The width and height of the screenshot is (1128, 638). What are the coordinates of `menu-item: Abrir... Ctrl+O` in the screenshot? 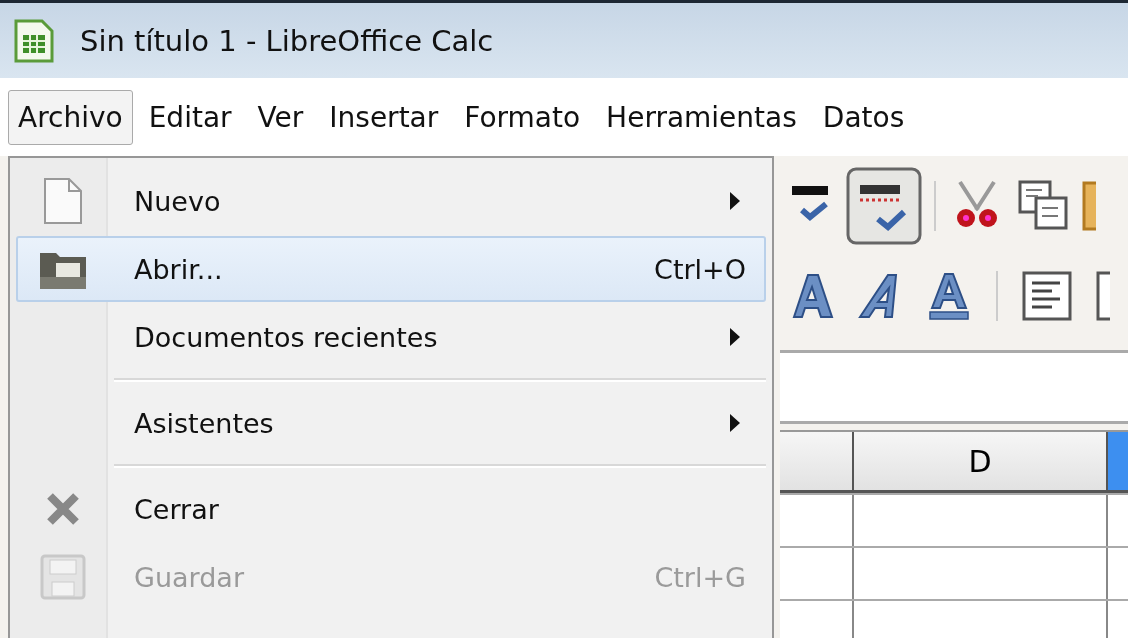 It's located at (391, 269).